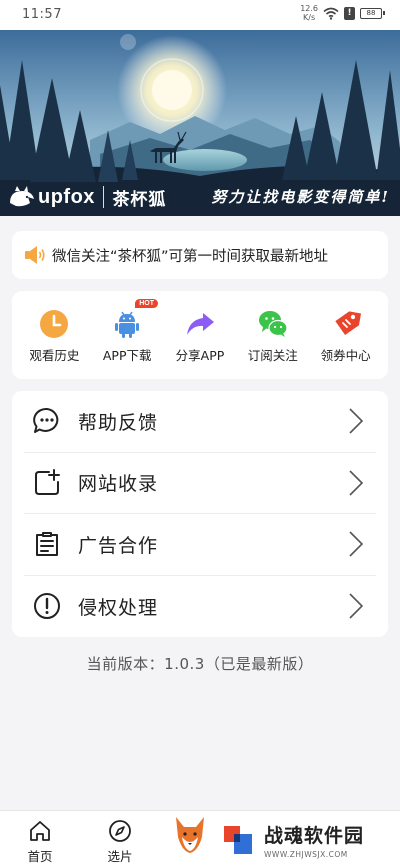 The width and height of the screenshot is (400, 866). What do you see at coordinates (200, 545) in the screenshot?
I see `menu-item-ad-cooperation: 广告合作` at bounding box center [200, 545].